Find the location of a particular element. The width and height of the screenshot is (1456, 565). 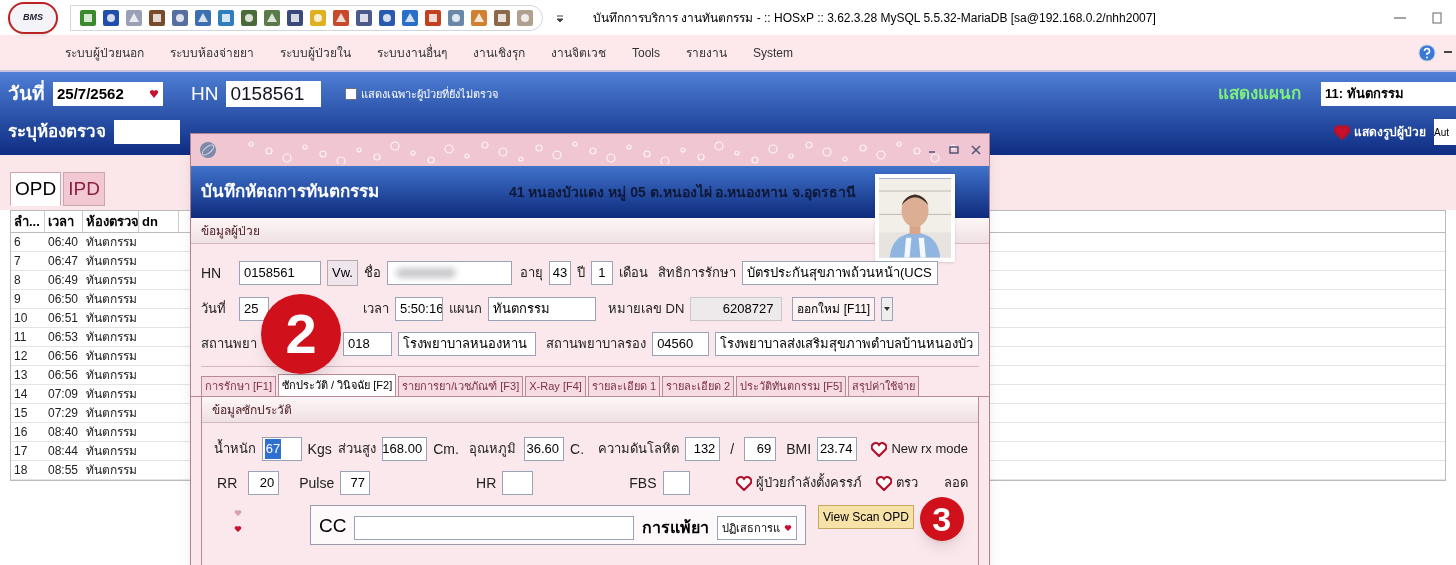

department-field: 11: ทันตกรรม is located at coordinates (1388, 94).